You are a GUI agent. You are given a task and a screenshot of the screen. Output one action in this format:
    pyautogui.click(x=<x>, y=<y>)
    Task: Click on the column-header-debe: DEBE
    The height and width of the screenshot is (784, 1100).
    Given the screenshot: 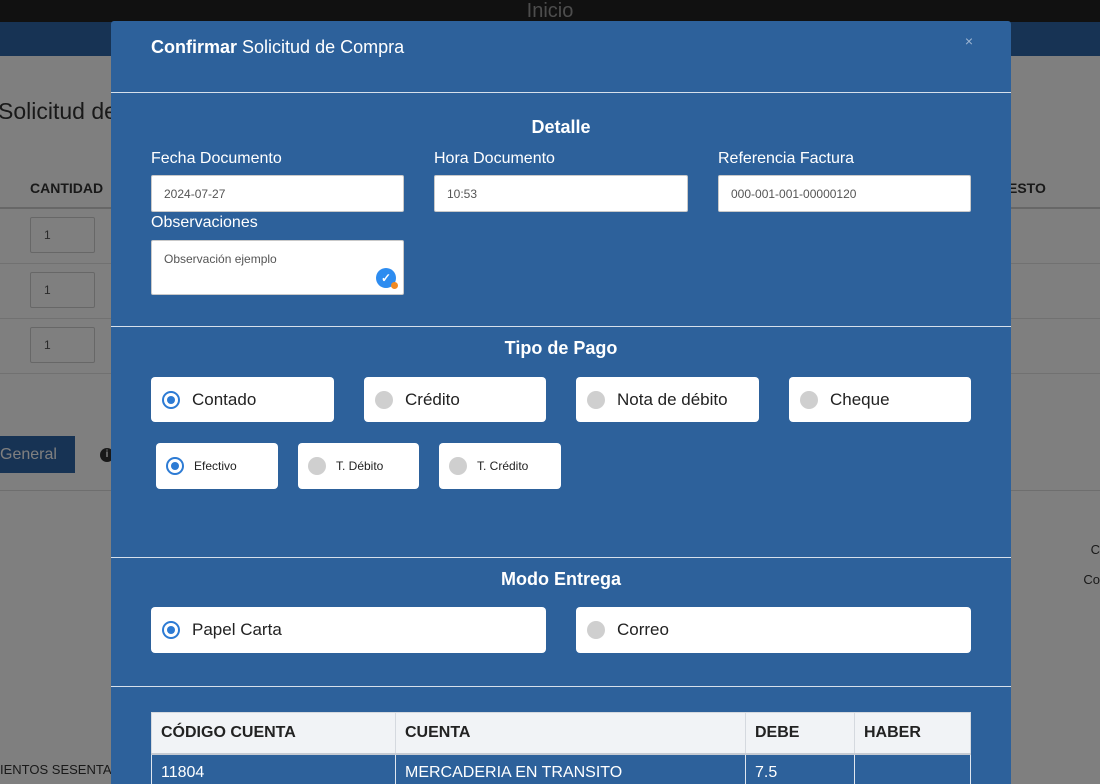 What is the action you would take?
    pyautogui.click(x=800, y=733)
    